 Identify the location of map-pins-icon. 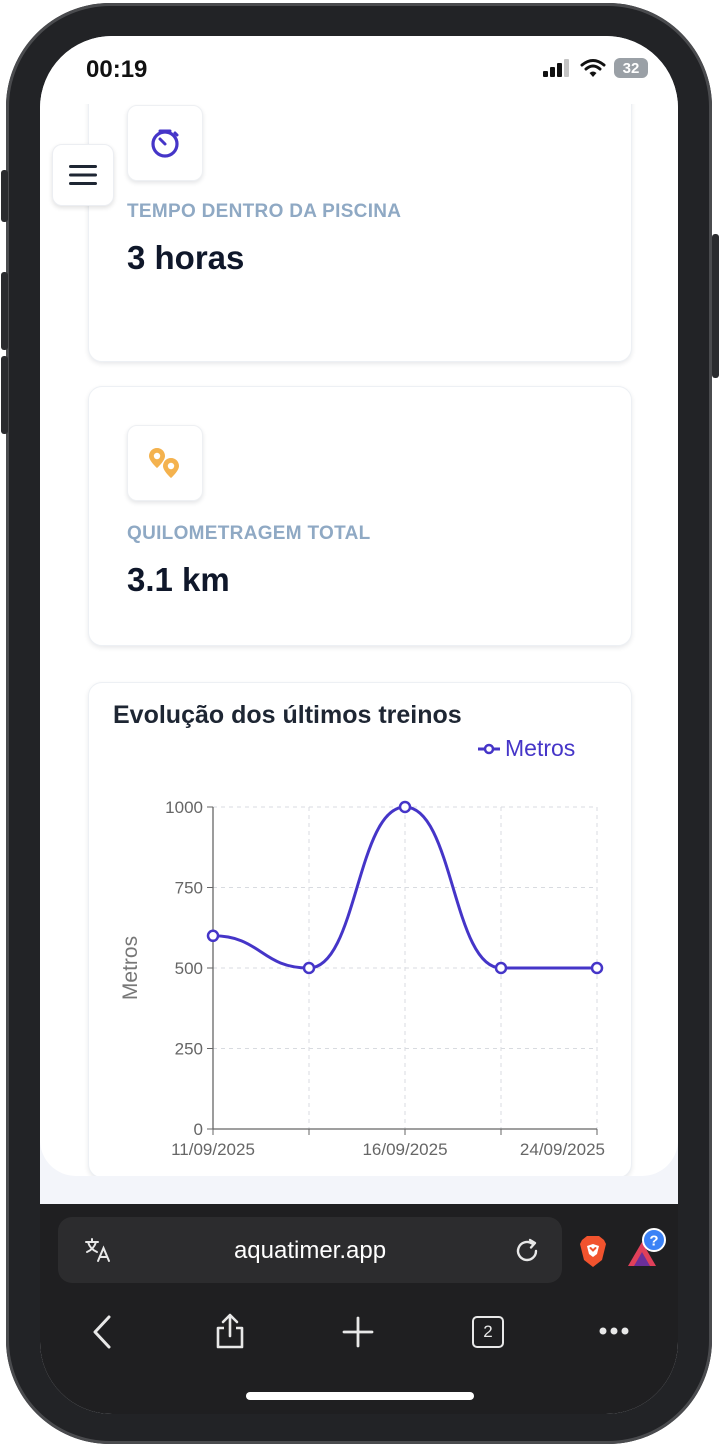
(164, 463).